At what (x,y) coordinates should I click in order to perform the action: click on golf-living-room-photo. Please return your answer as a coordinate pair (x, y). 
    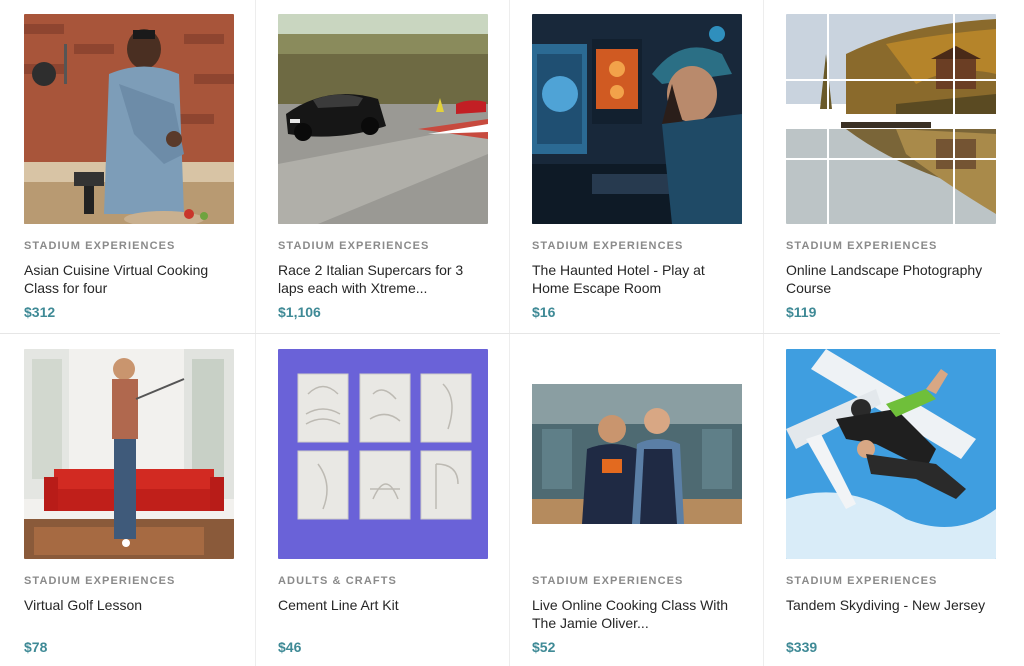
    Looking at the image, I should click on (129, 454).